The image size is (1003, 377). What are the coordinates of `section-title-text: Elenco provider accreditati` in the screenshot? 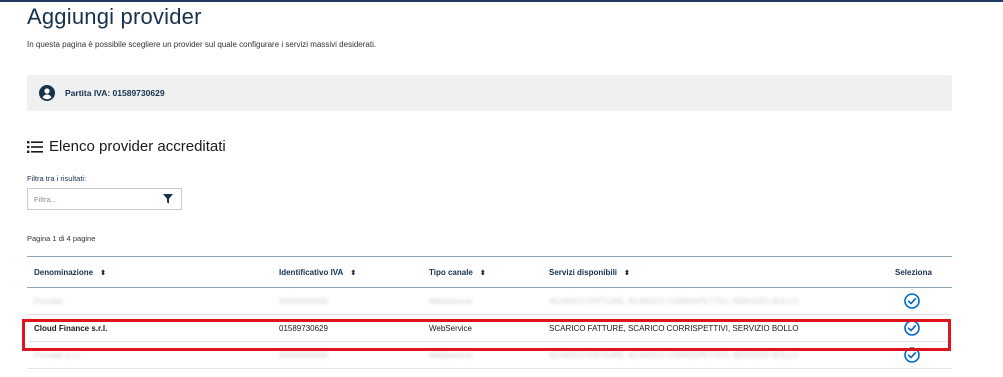 It's located at (137, 146).